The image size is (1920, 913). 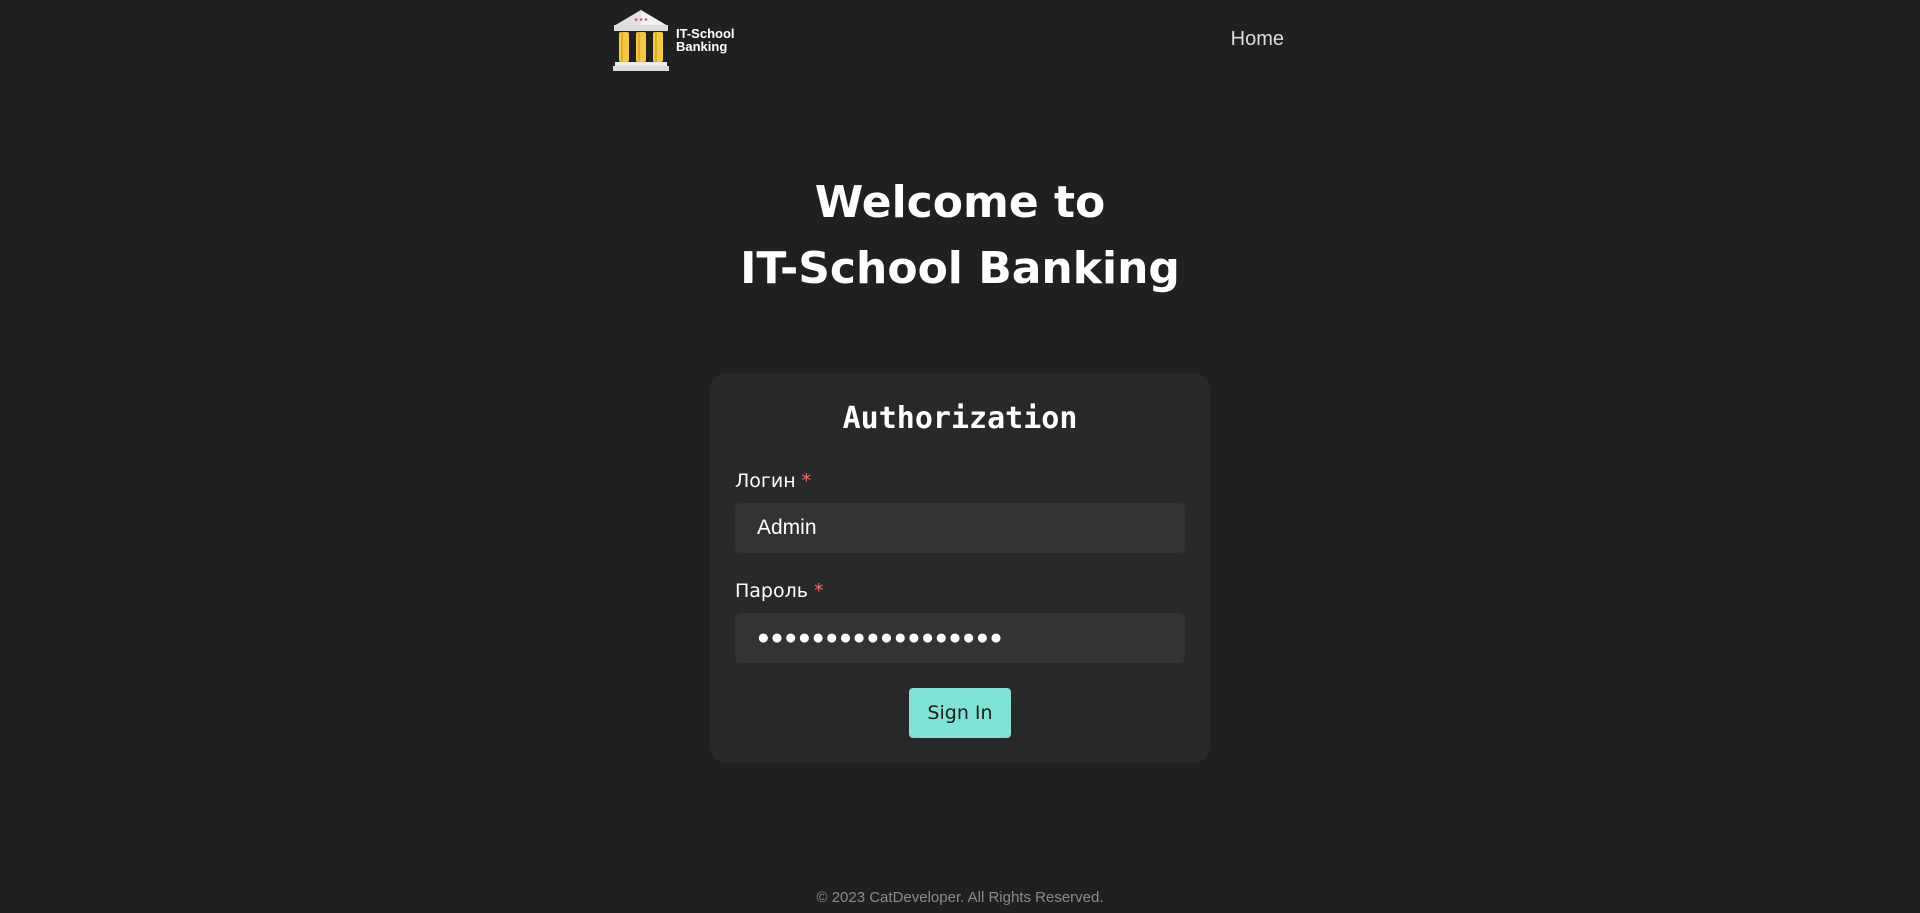 What do you see at coordinates (806, 481) in the screenshot?
I see `login-required-marker: *` at bounding box center [806, 481].